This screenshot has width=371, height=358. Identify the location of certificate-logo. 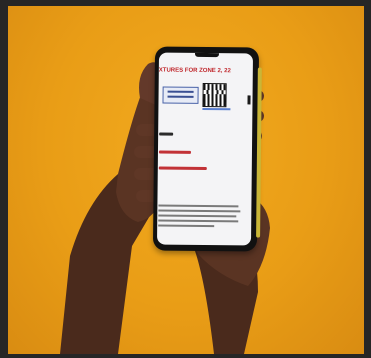
(180, 95).